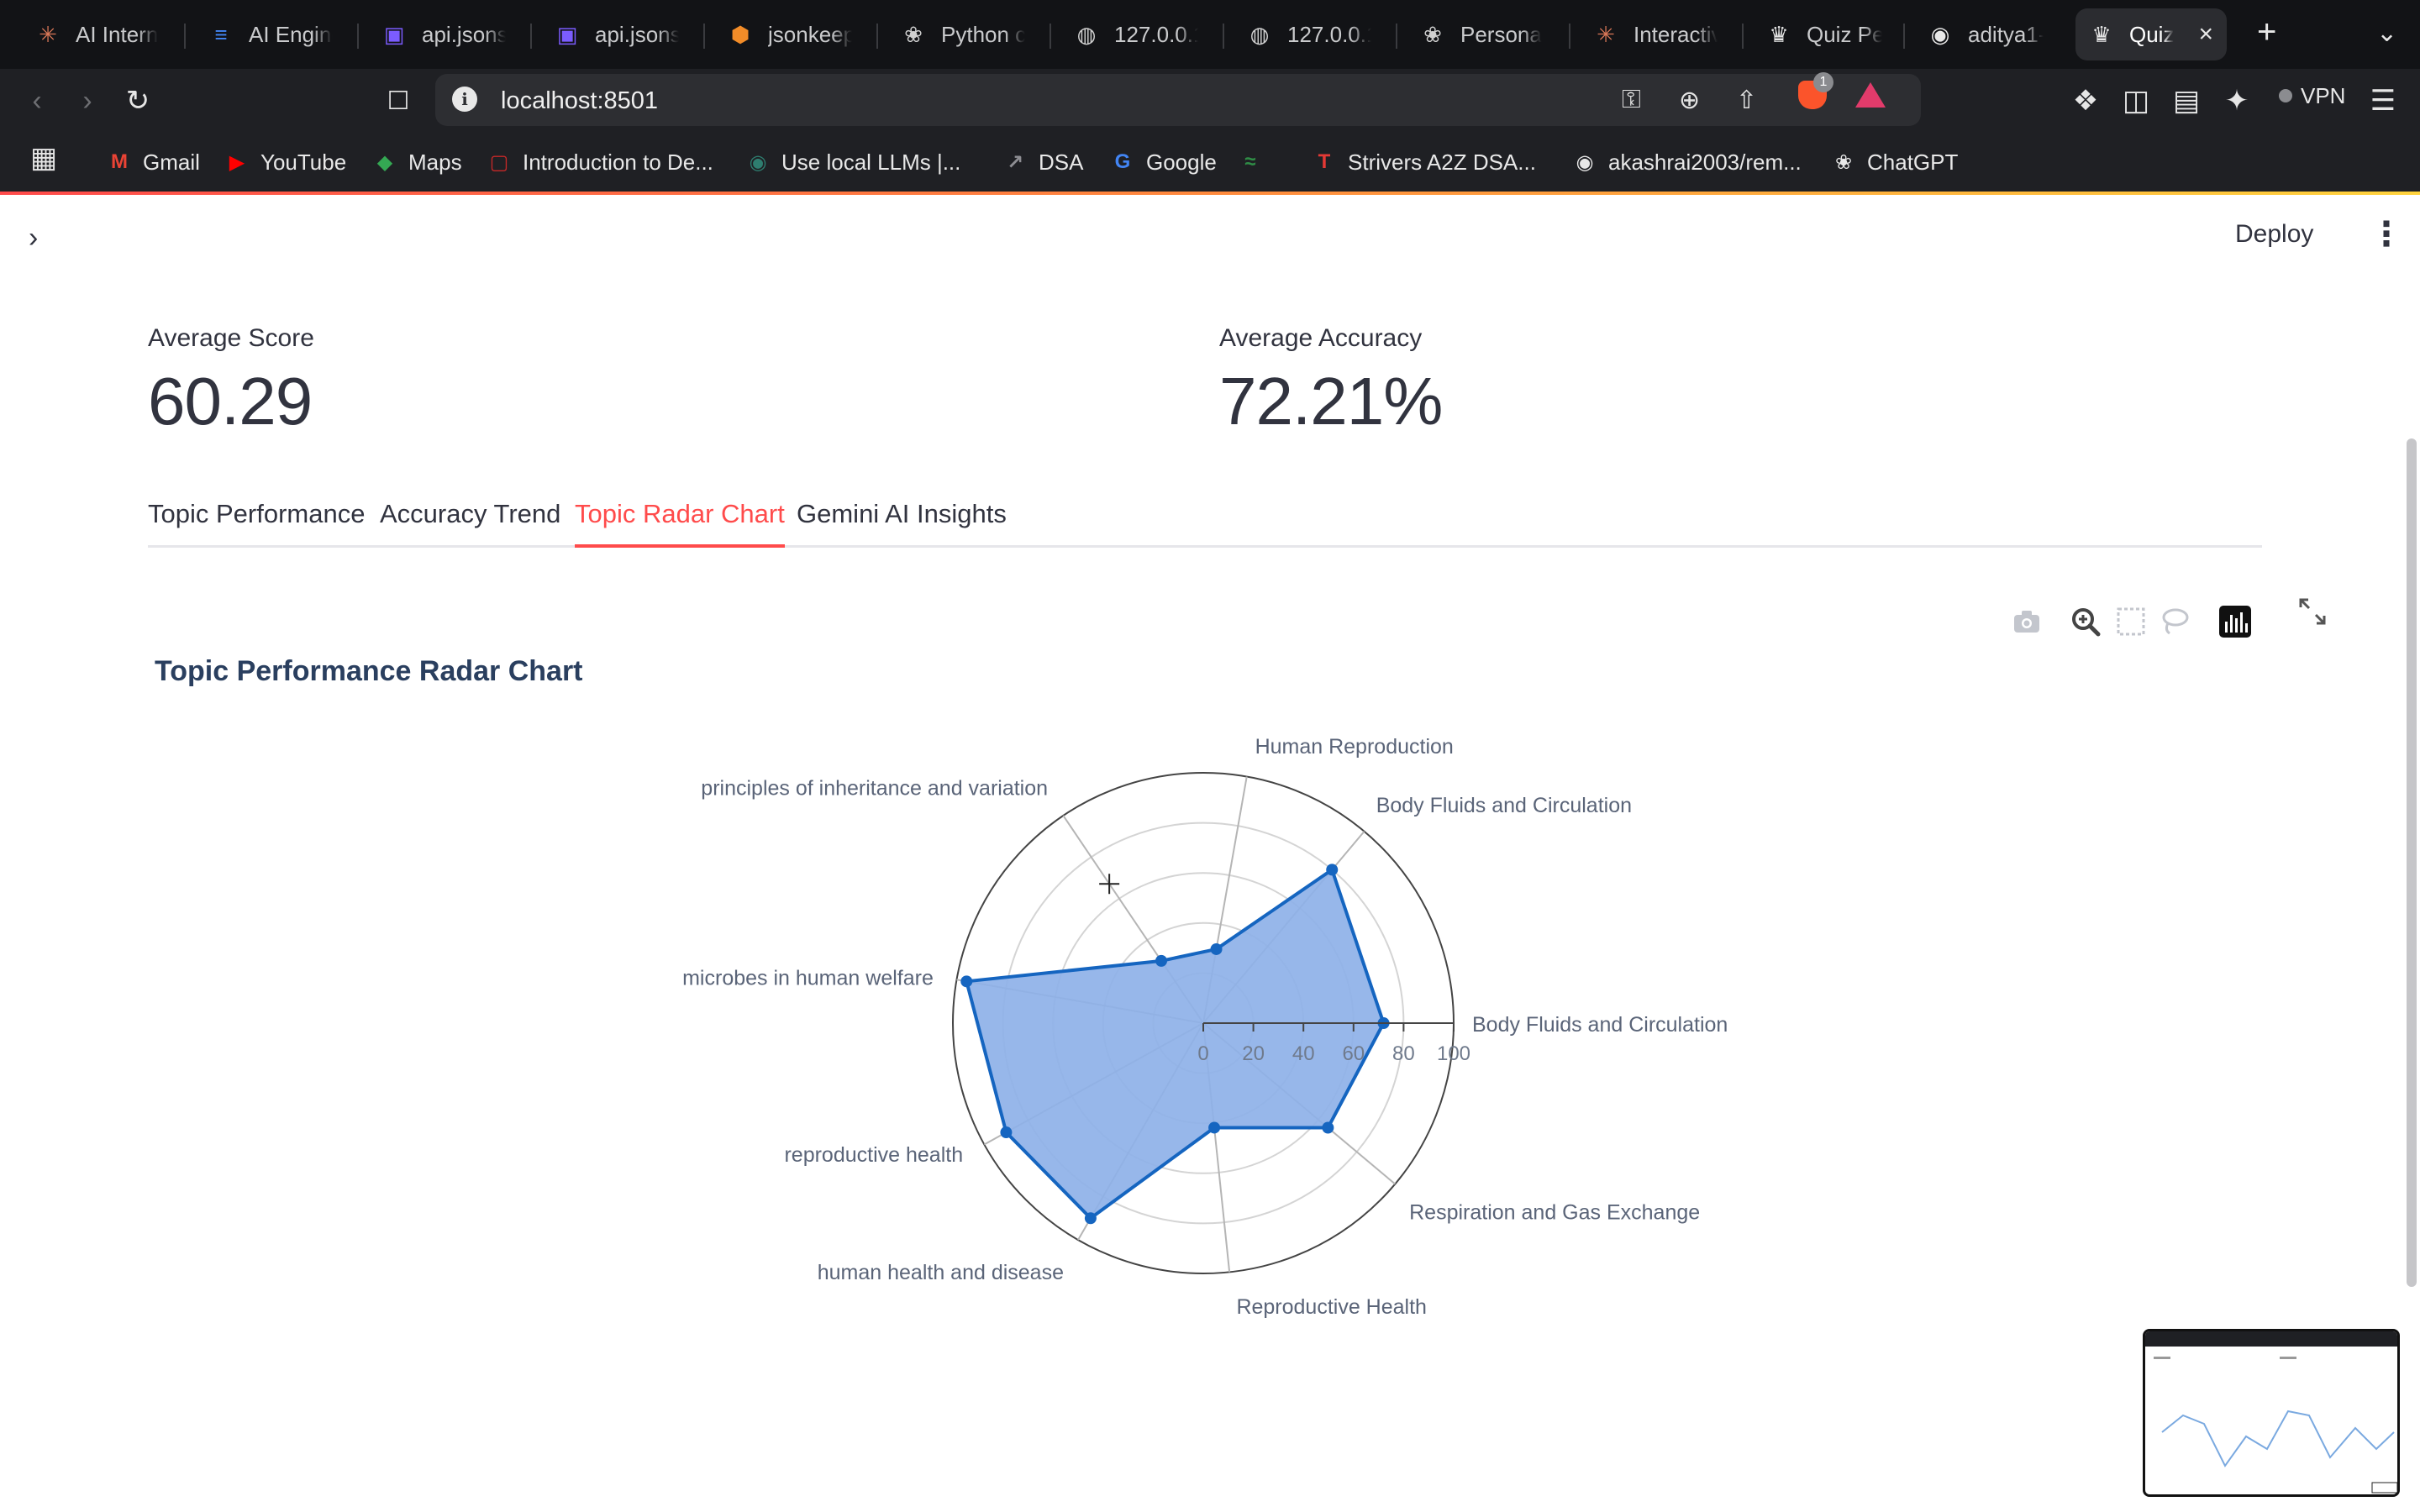 The height and width of the screenshot is (1512, 2420). What do you see at coordinates (1015, 162) in the screenshot?
I see `rocket-icon: ↗` at bounding box center [1015, 162].